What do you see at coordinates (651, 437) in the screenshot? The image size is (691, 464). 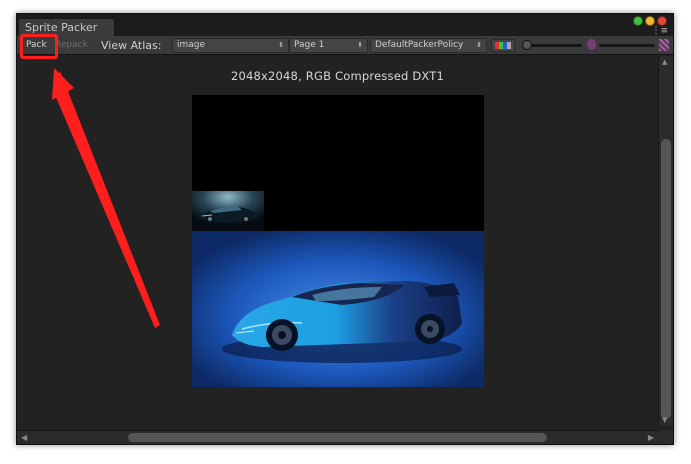 I see `scroll-right-icon: ▶` at bounding box center [651, 437].